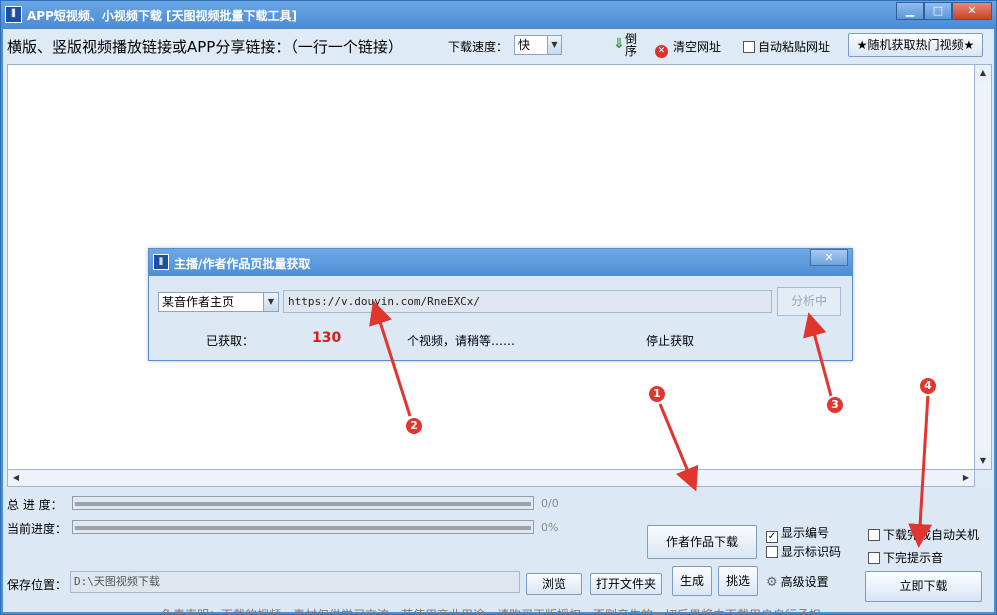 The height and width of the screenshot is (615, 997). What do you see at coordinates (303, 527) in the screenshot?
I see `current-progress-bar` at bounding box center [303, 527].